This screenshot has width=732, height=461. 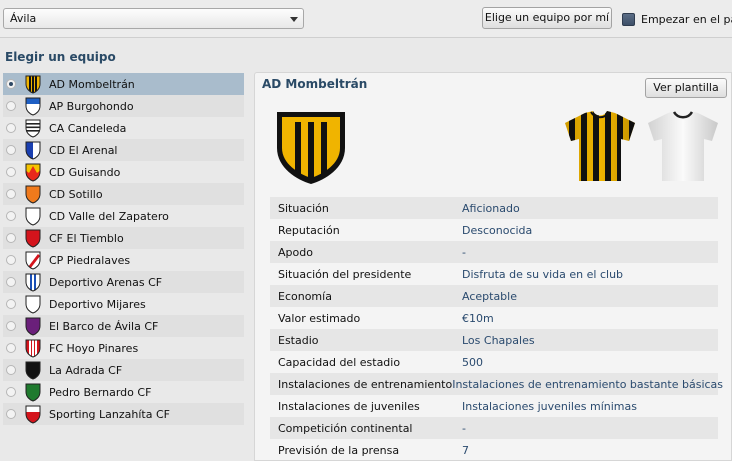 I want to click on info-label: Capacidad del estadio, so click(x=339, y=362).